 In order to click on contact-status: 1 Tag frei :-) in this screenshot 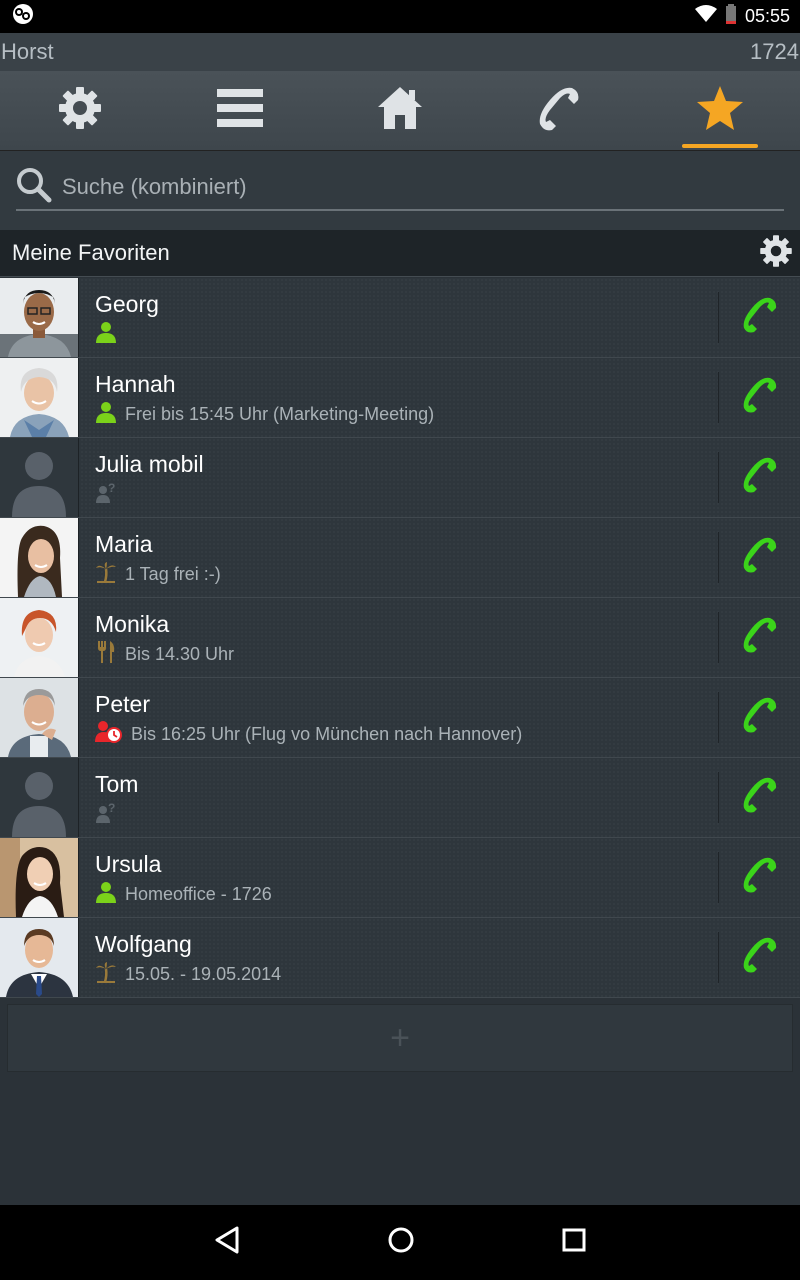, I will do `click(406, 573)`.